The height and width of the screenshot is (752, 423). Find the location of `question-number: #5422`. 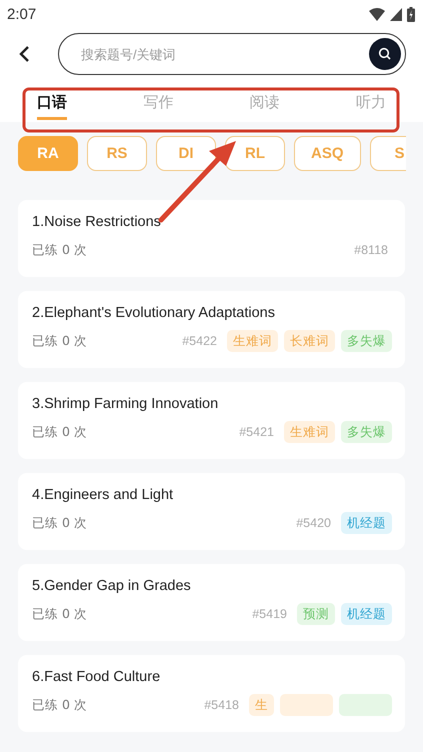

question-number: #5422 is located at coordinates (199, 341).